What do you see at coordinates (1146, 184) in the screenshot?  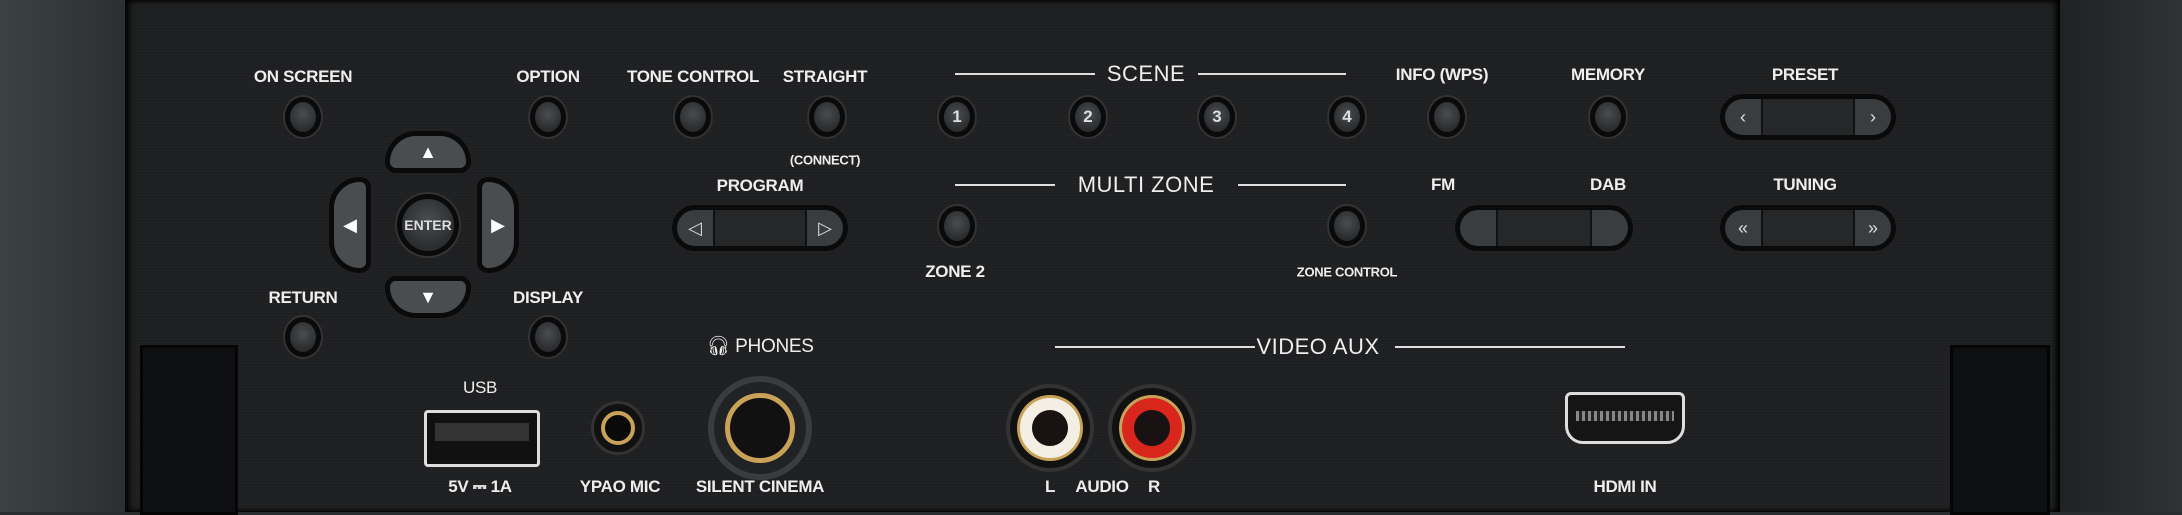 I see `multi-zone-title: MULTI ZONE` at bounding box center [1146, 184].